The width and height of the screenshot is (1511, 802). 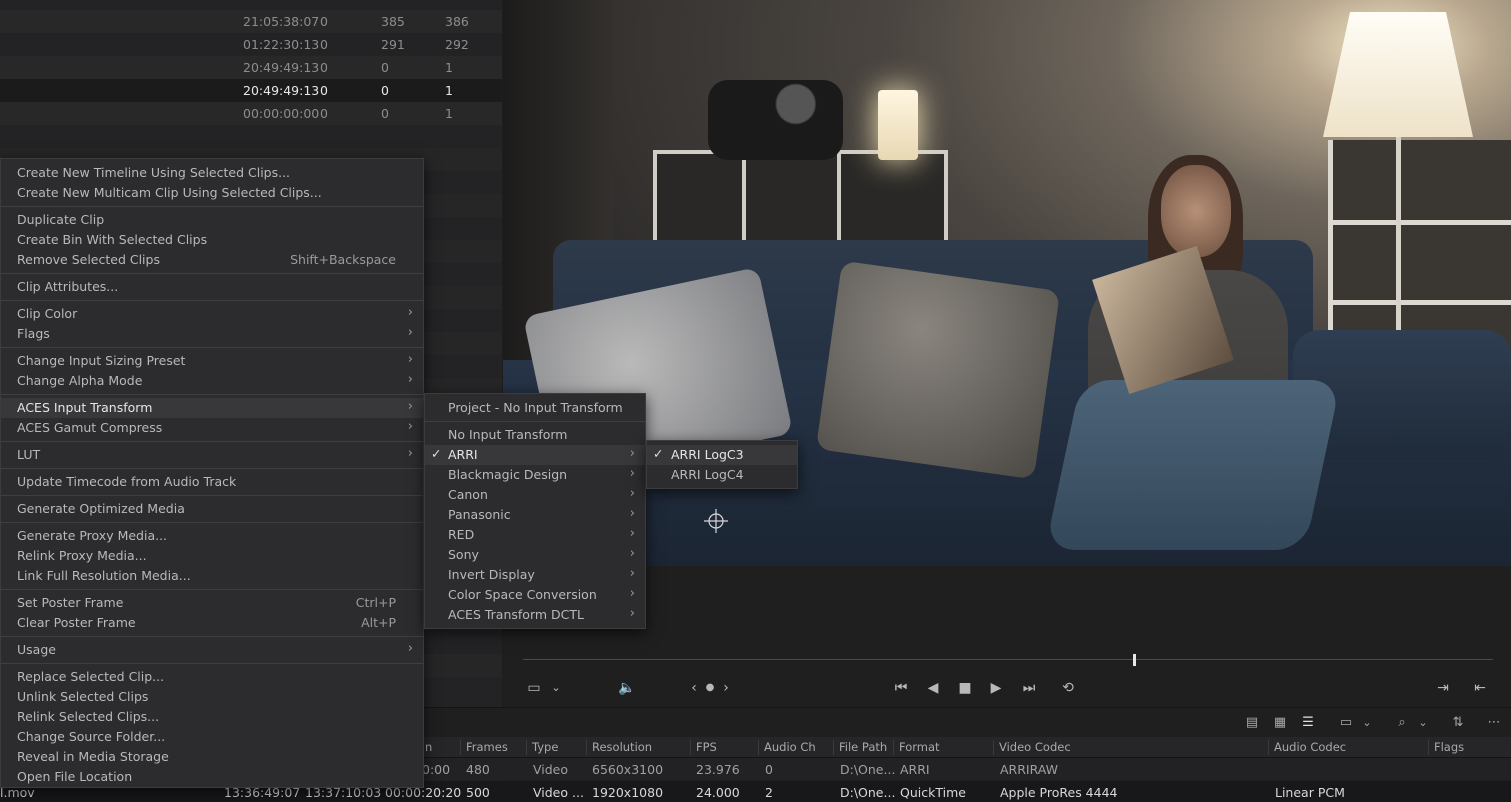 What do you see at coordinates (212, 314) in the screenshot?
I see `menu-item-clip-color: Clip Color ›` at bounding box center [212, 314].